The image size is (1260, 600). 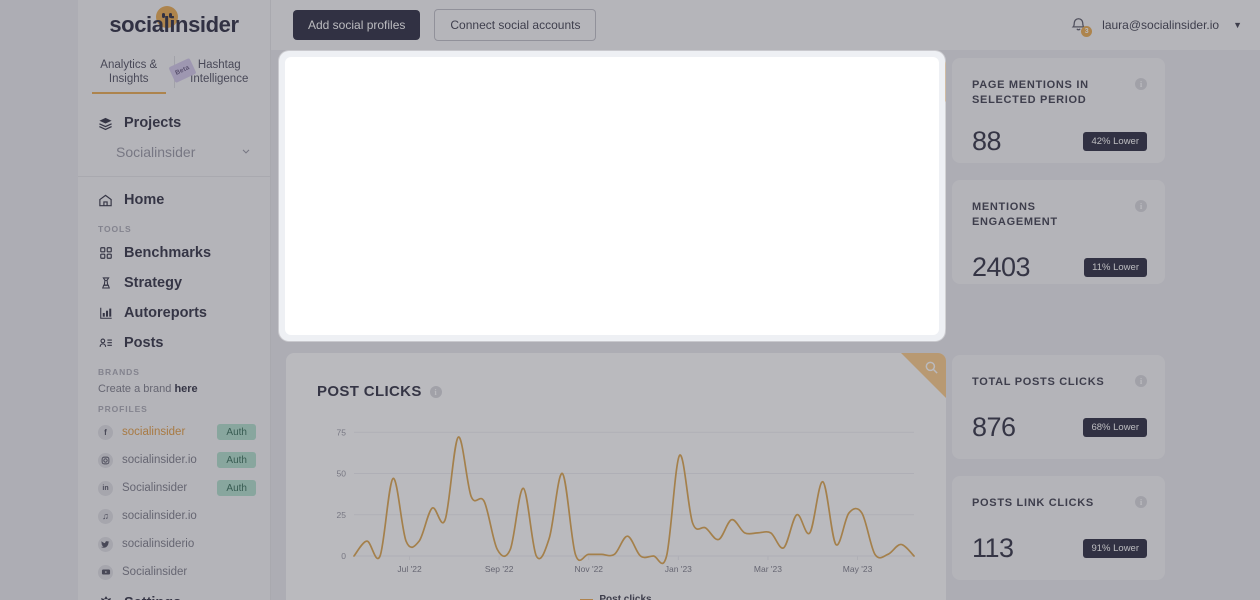 What do you see at coordinates (1058, 232) in the screenshot?
I see `kpi-mentions-engagement: MENTIONS ENGAGEMENT i 2403 11% Lower` at bounding box center [1058, 232].